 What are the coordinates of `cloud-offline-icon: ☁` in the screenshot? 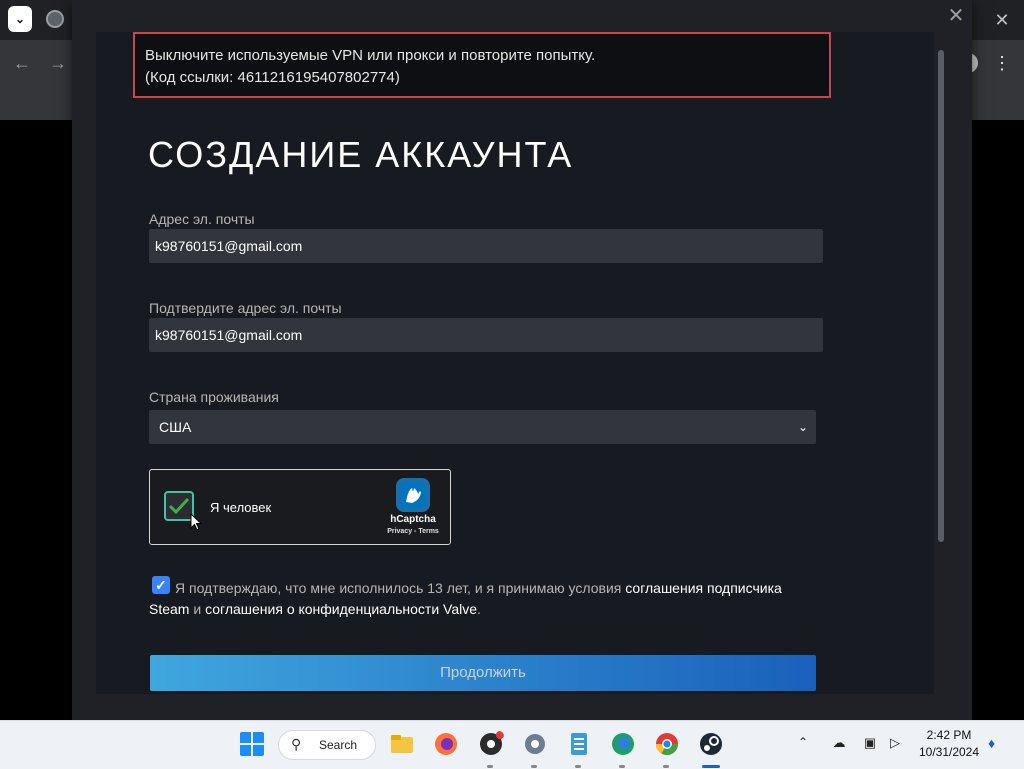 It's located at (839, 744).